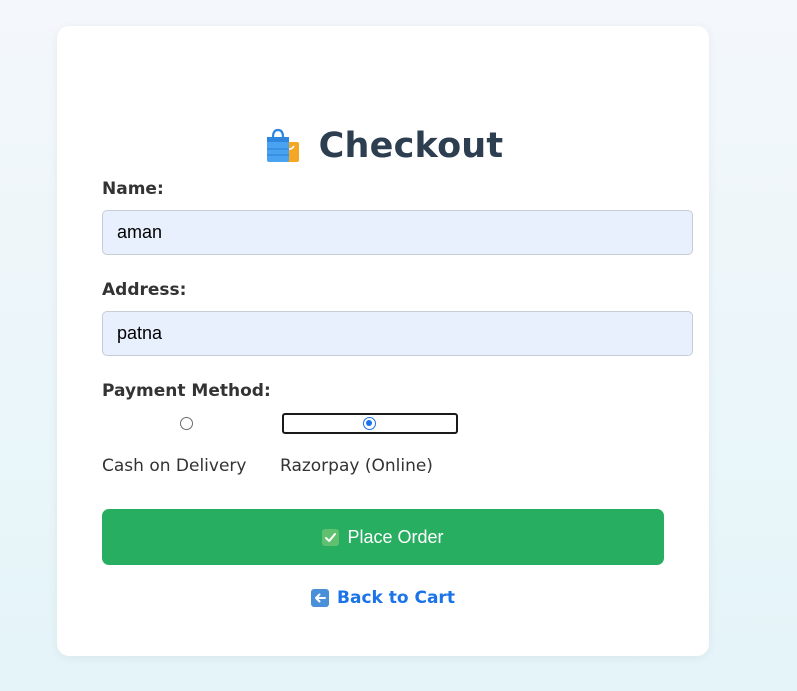 The width and height of the screenshot is (797, 691). I want to click on left-arrow-icon, so click(320, 598).